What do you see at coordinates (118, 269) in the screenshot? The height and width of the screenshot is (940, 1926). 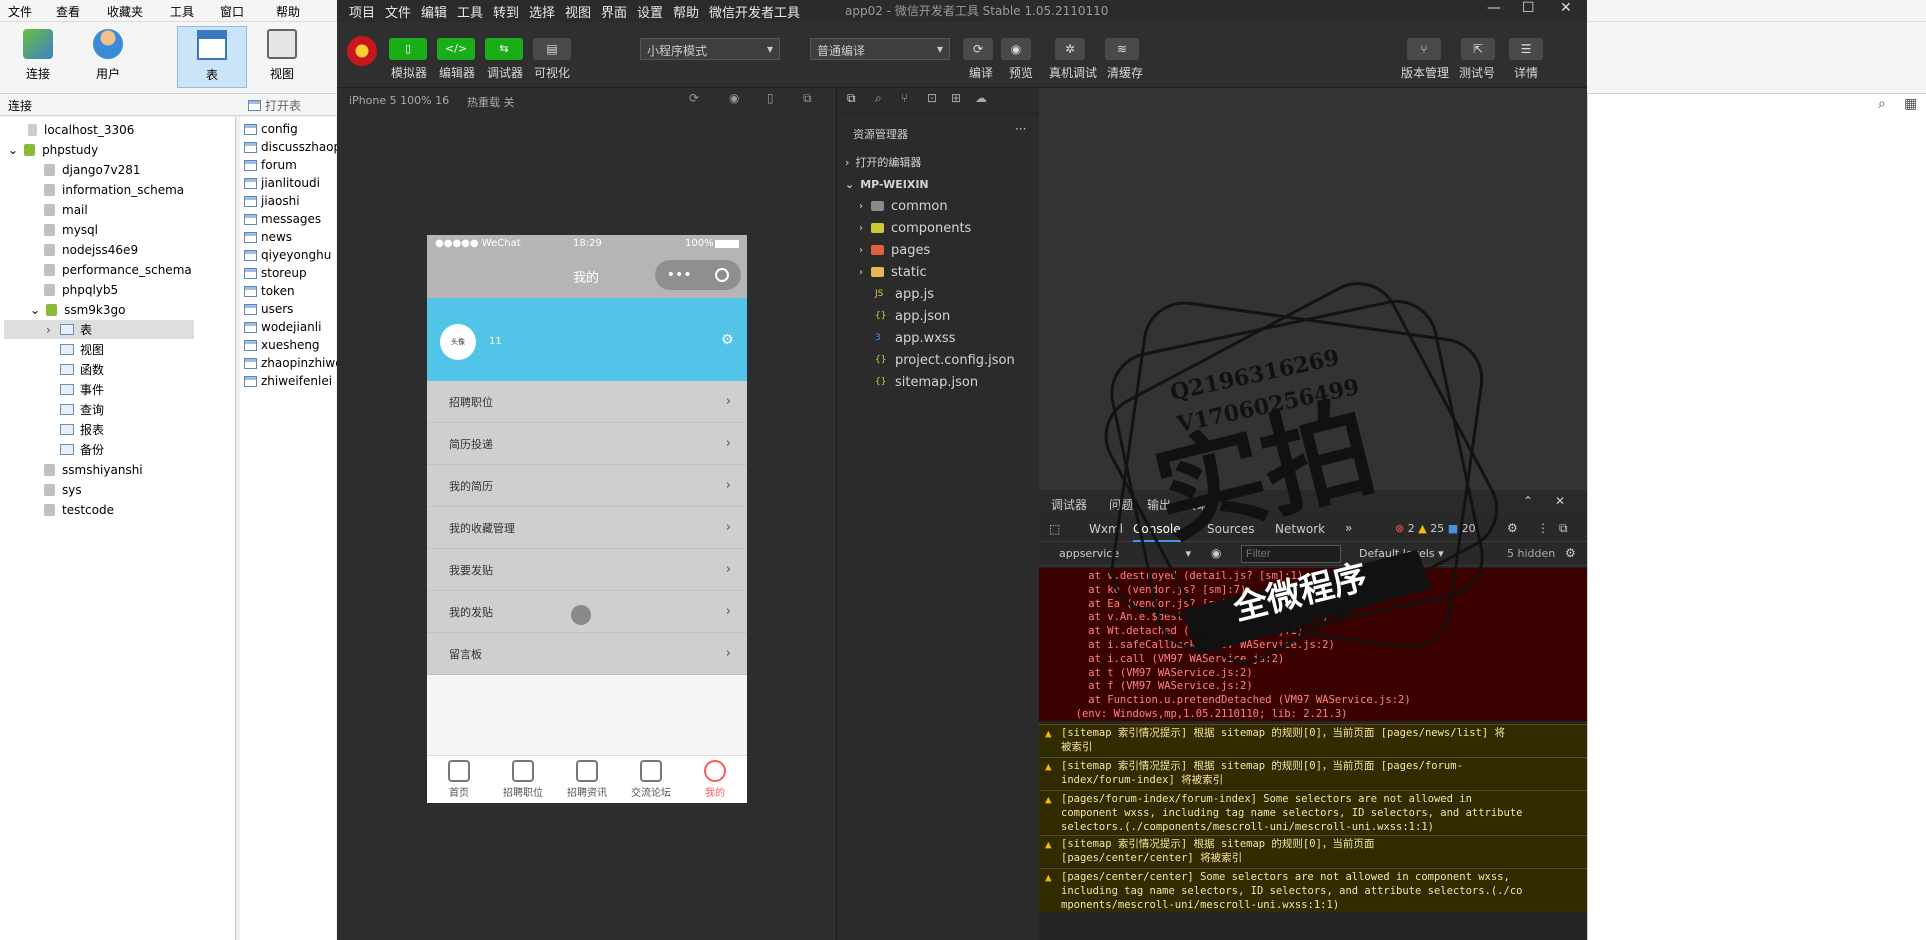 I see `tree-database: performance_schema` at bounding box center [118, 269].